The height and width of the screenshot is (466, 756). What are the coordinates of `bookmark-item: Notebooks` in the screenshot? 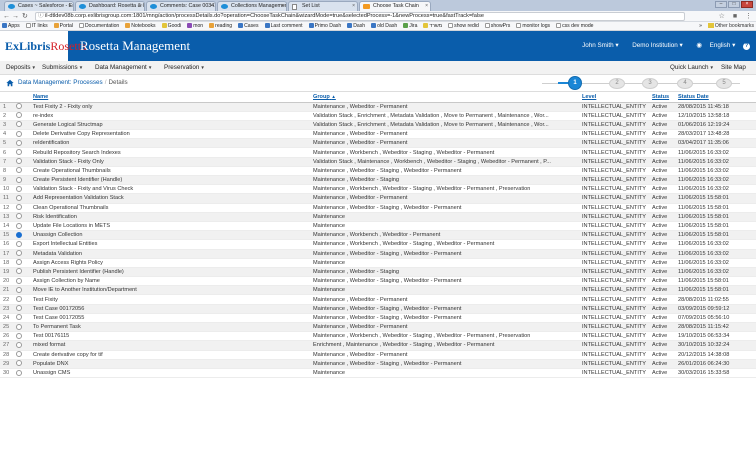 It's located at (140, 26).